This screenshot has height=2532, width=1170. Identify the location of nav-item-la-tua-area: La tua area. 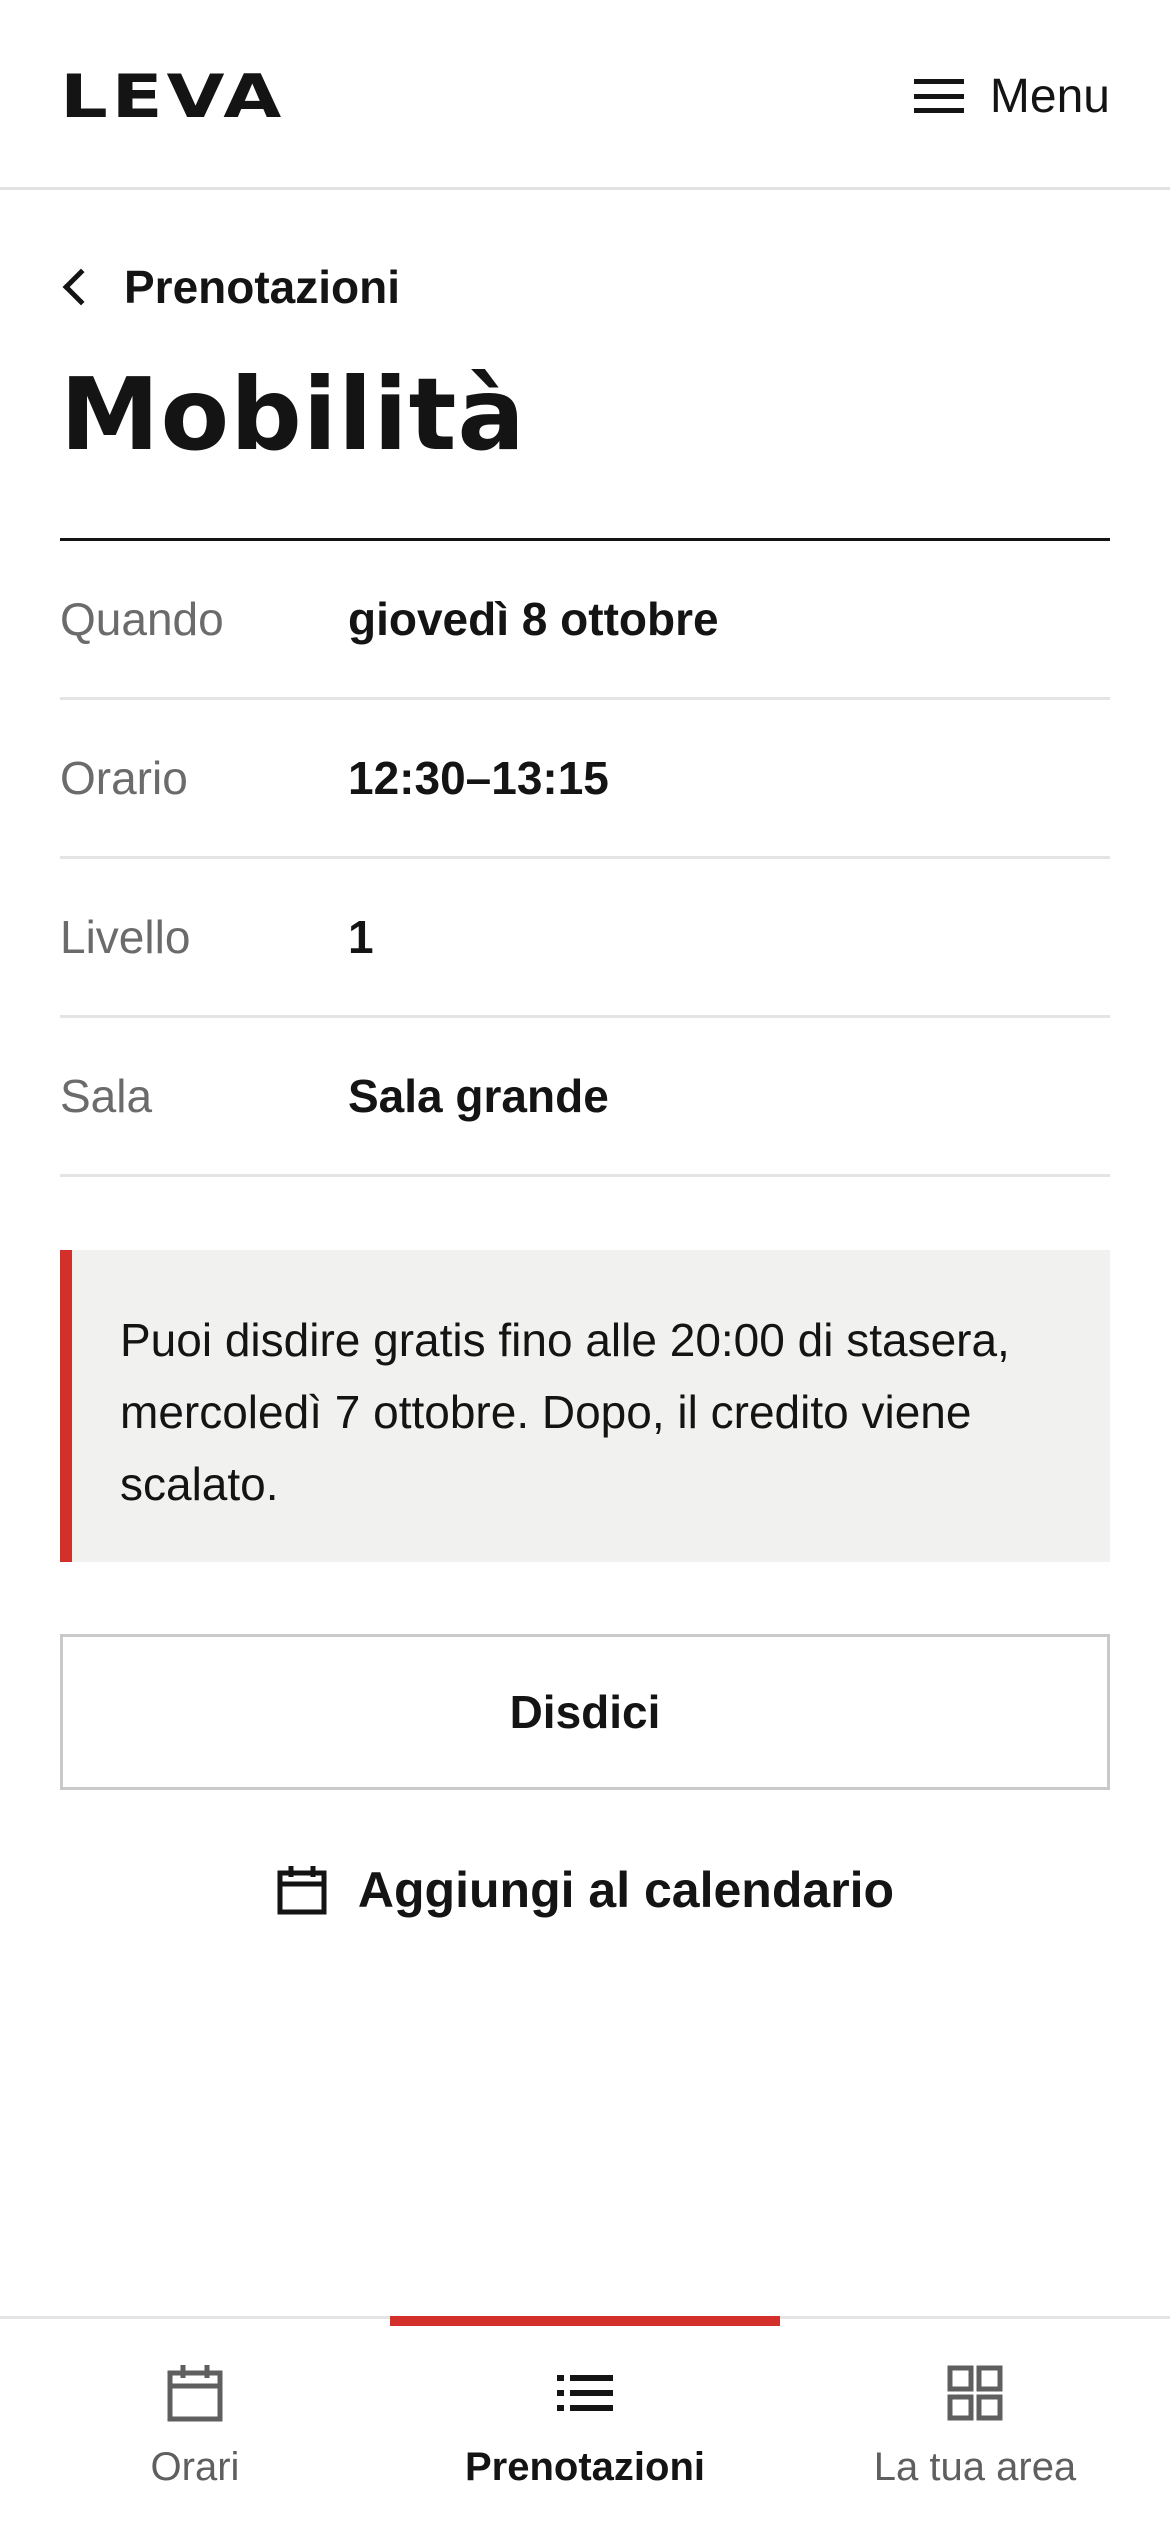
(975, 2425).